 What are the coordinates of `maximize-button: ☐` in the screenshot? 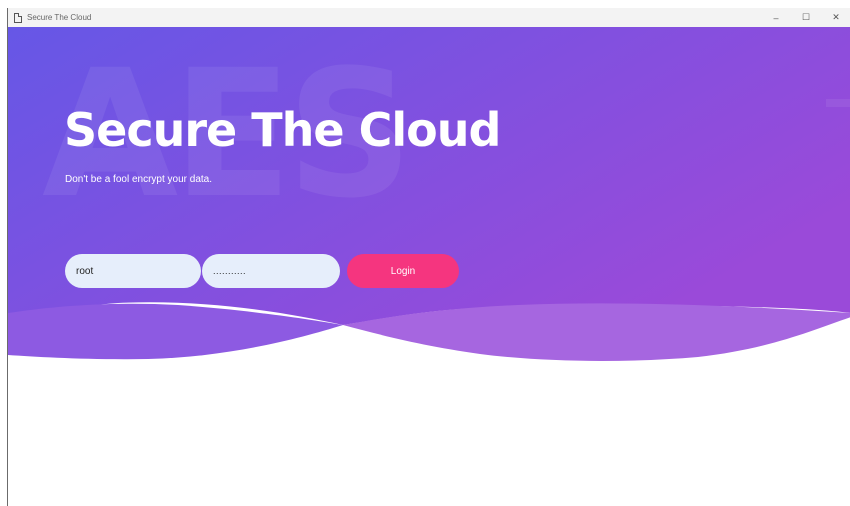 It's located at (806, 17).